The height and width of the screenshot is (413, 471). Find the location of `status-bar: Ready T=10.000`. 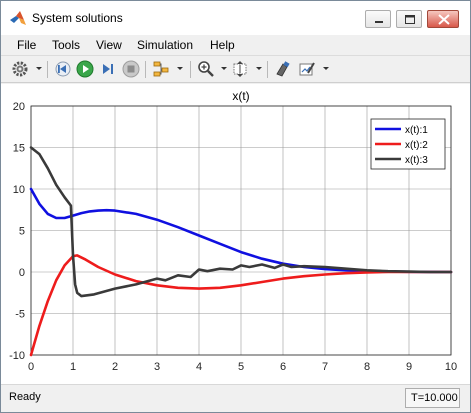

status-bar: Ready T=10.000 is located at coordinates (235, 398).